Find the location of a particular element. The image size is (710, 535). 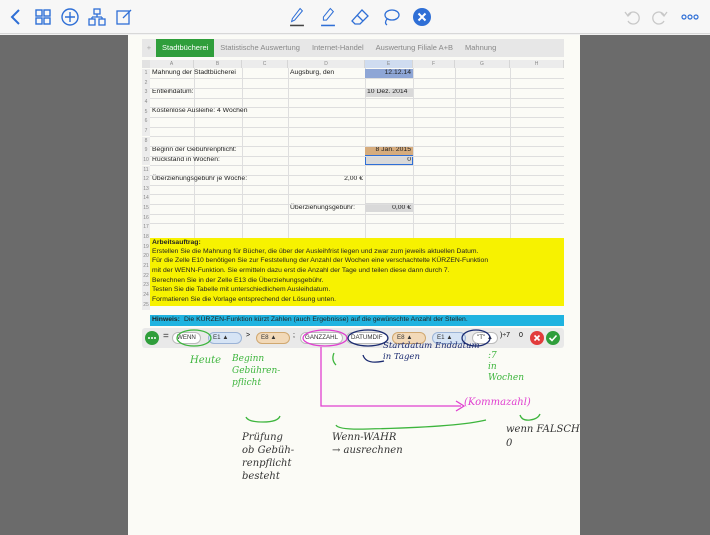

grid-icon is located at coordinates (43, 17).